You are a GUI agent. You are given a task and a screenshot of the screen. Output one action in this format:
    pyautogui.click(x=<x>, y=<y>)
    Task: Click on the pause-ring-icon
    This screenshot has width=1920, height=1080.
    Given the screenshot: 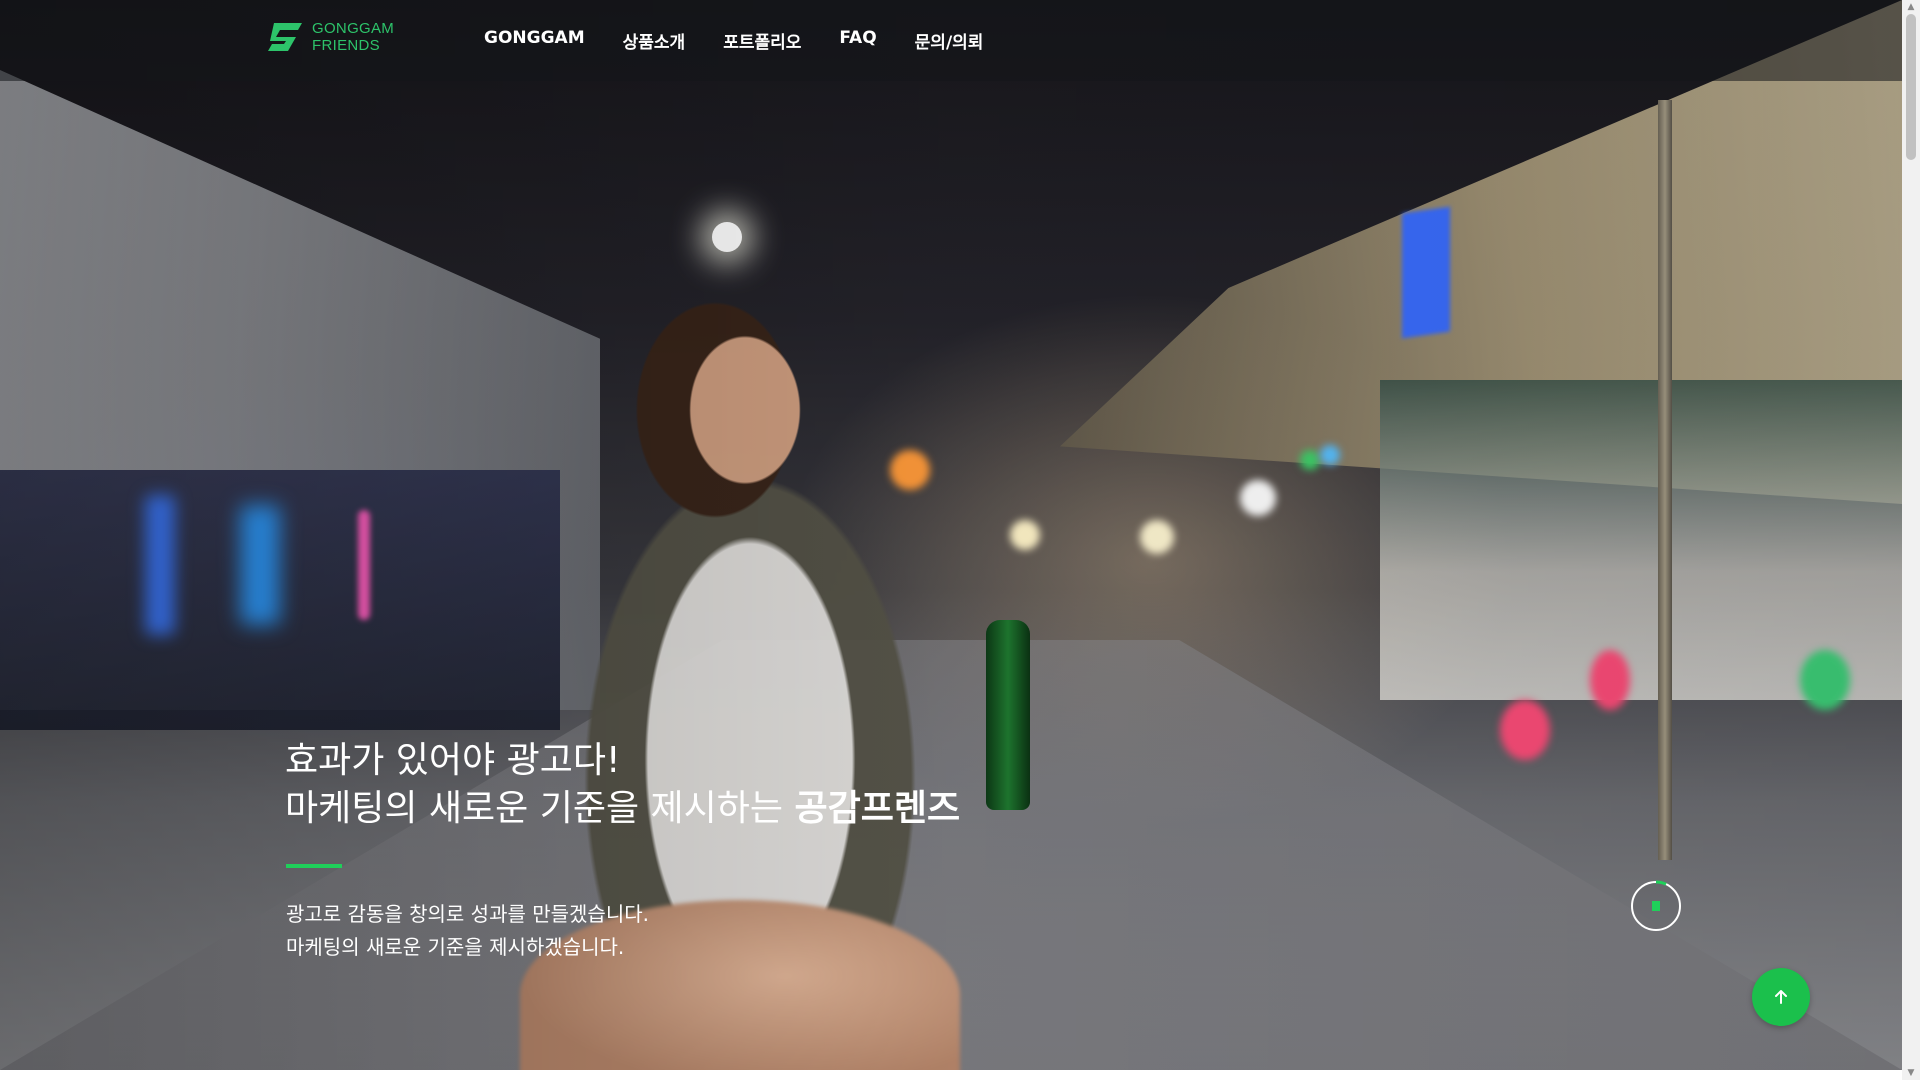 What is the action you would take?
    pyautogui.click(x=1656, y=905)
    